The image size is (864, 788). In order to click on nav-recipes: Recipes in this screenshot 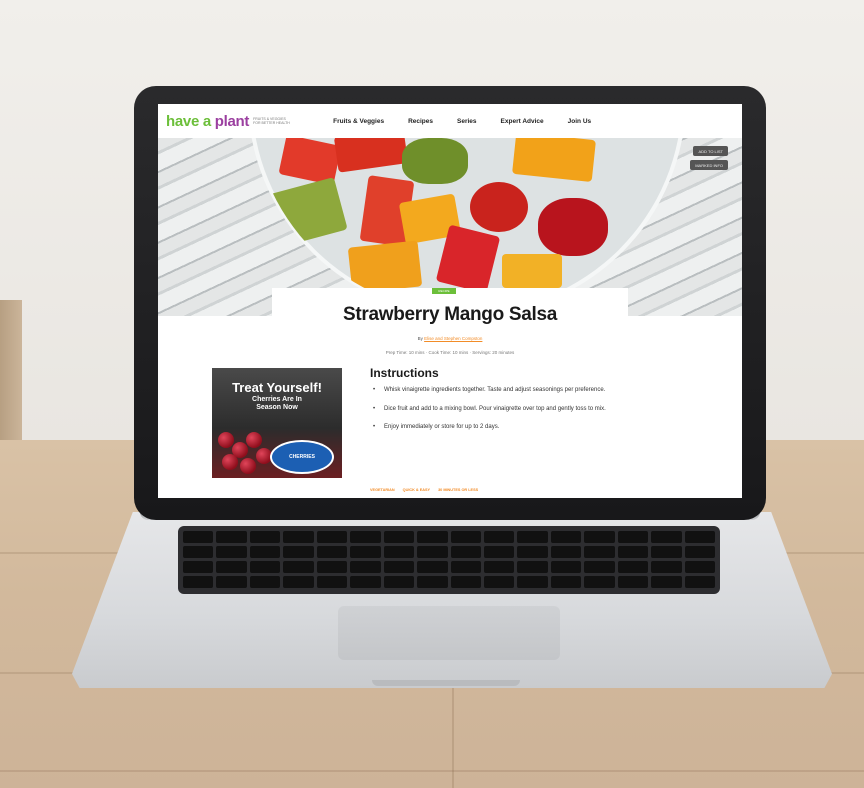, I will do `click(420, 121)`.